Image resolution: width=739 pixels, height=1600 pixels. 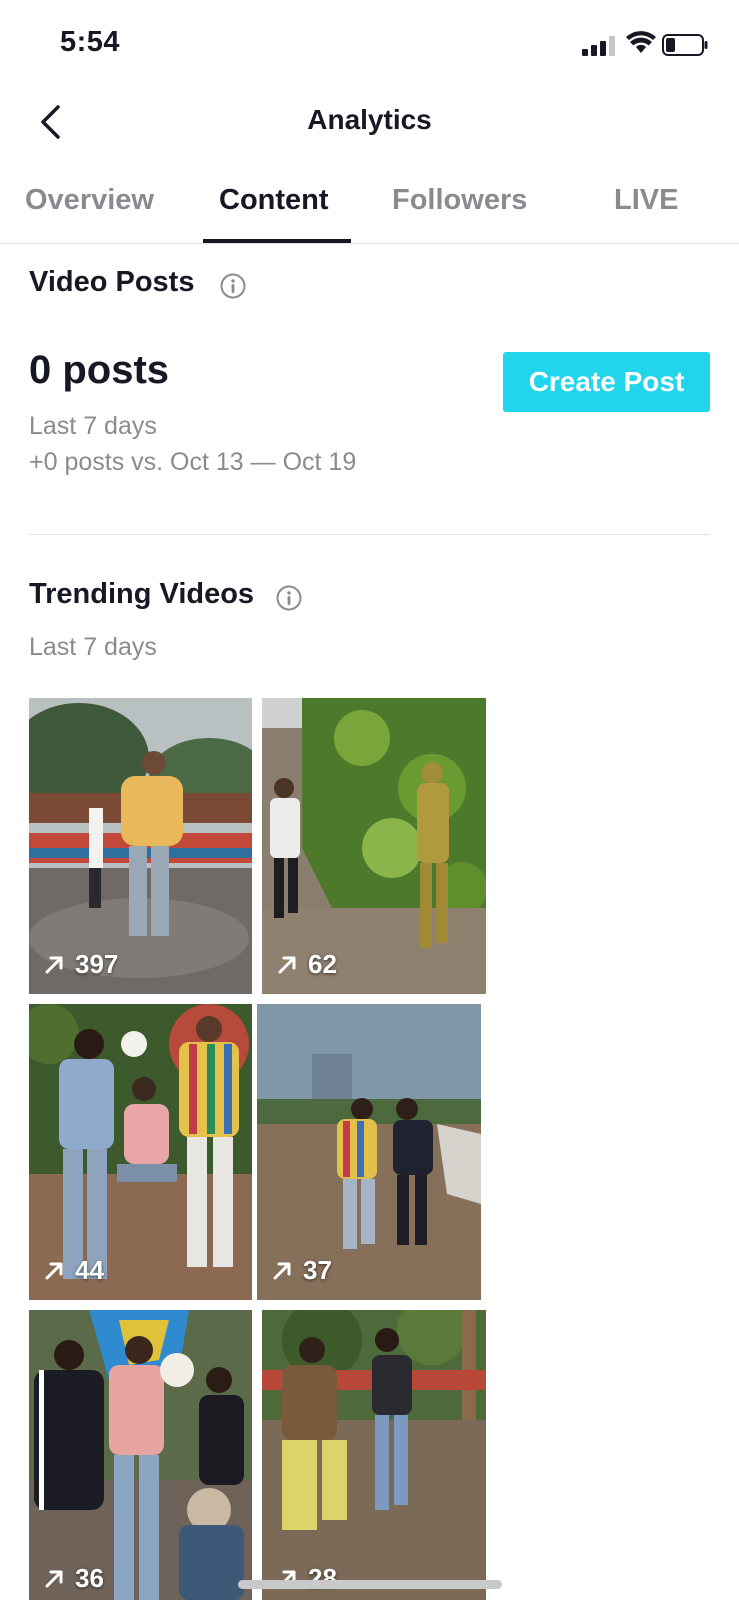 I want to click on trending-period: Last 7 days, so click(x=93, y=647).